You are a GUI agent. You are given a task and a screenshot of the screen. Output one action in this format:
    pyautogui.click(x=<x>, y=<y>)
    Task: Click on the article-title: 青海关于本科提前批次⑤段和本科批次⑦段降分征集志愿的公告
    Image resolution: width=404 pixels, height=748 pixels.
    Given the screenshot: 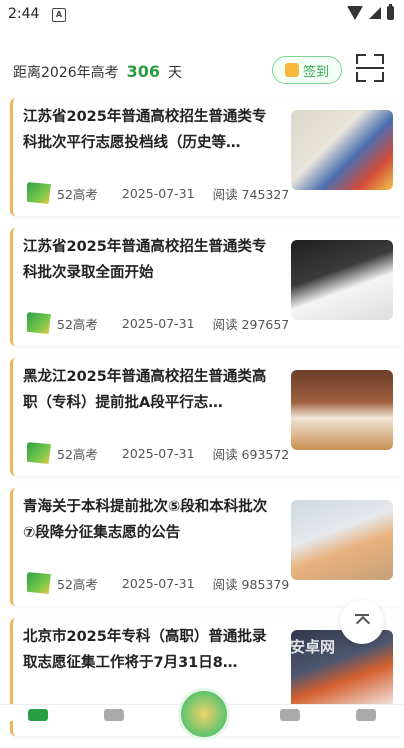 What is the action you would take?
    pyautogui.click(x=145, y=520)
    